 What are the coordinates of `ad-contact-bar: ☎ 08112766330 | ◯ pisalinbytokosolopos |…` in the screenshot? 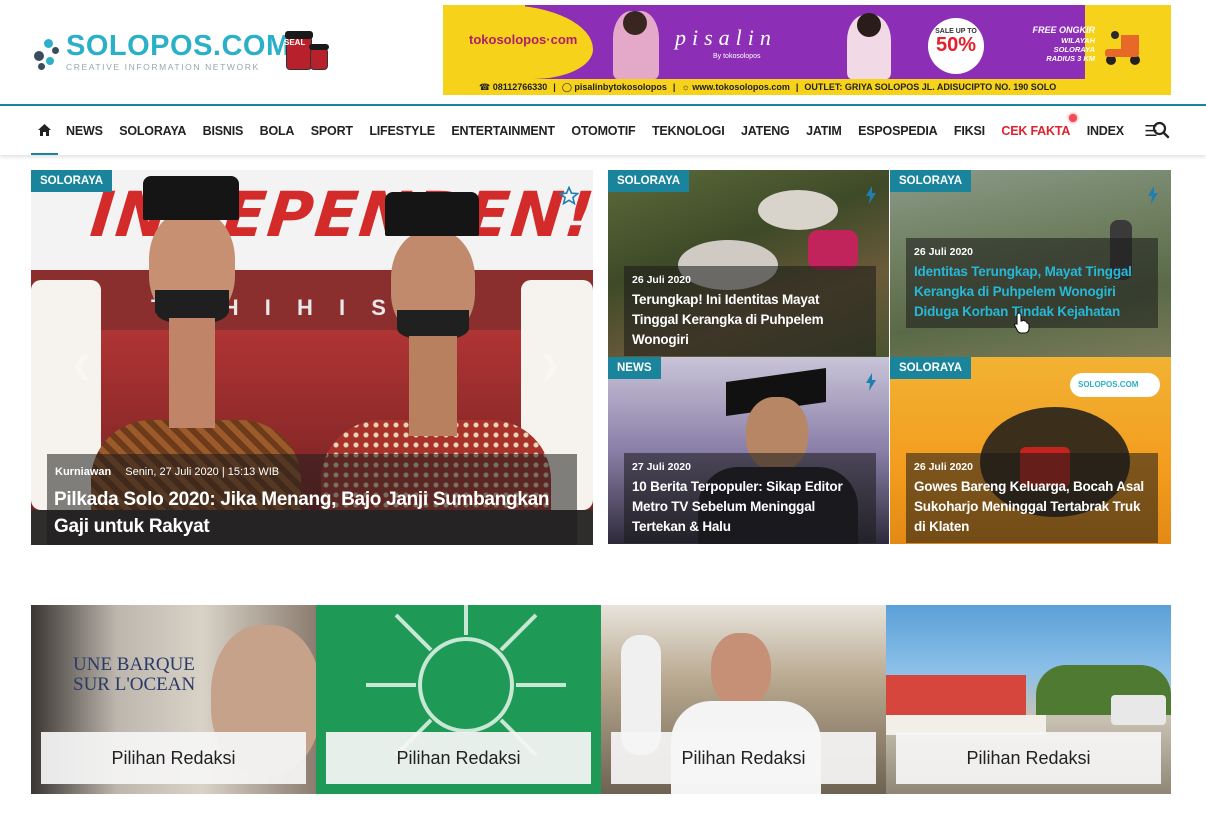 It's located at (807, 87).